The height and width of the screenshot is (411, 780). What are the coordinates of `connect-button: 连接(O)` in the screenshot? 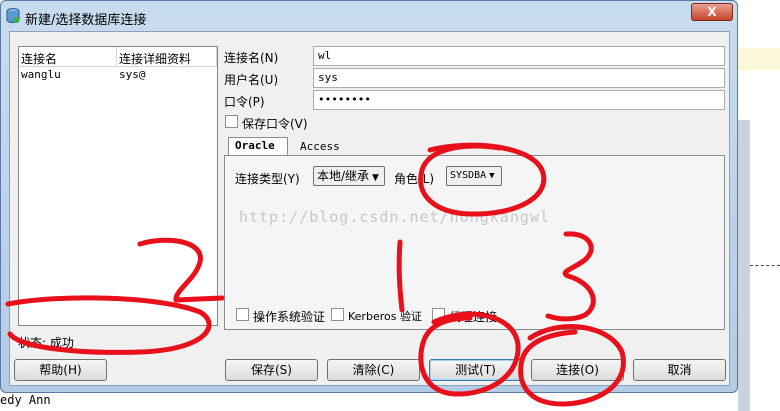 It's located at (577, 370).